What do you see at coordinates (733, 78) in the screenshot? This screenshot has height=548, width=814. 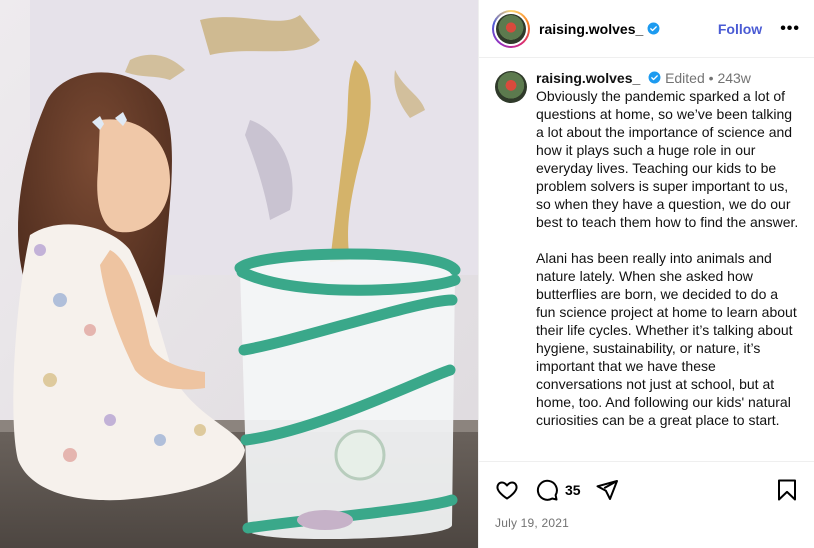 I see `post-age: 243w` at bounding box center [733, 78].